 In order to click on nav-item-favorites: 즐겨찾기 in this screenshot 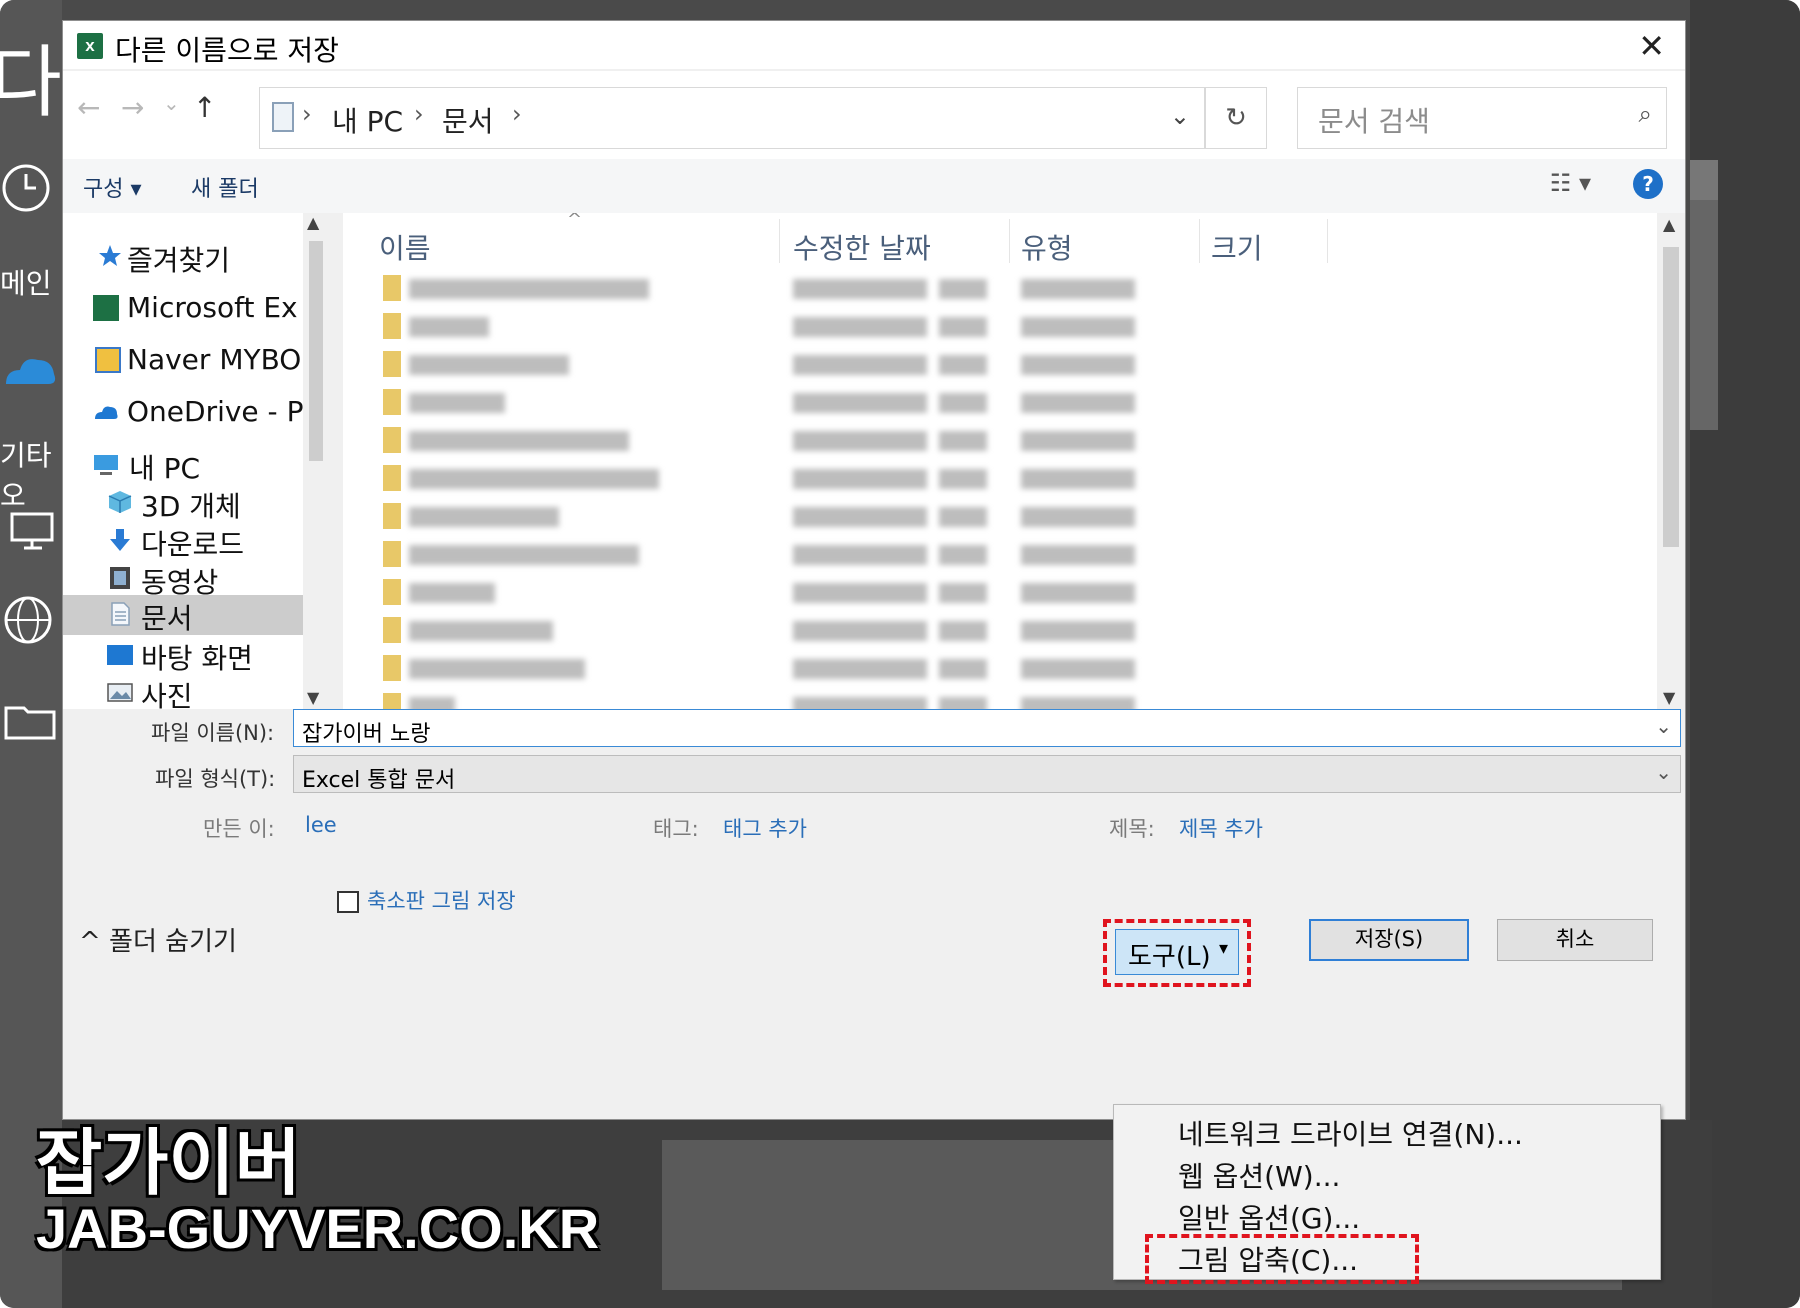, I will do `click(183, 257)`.